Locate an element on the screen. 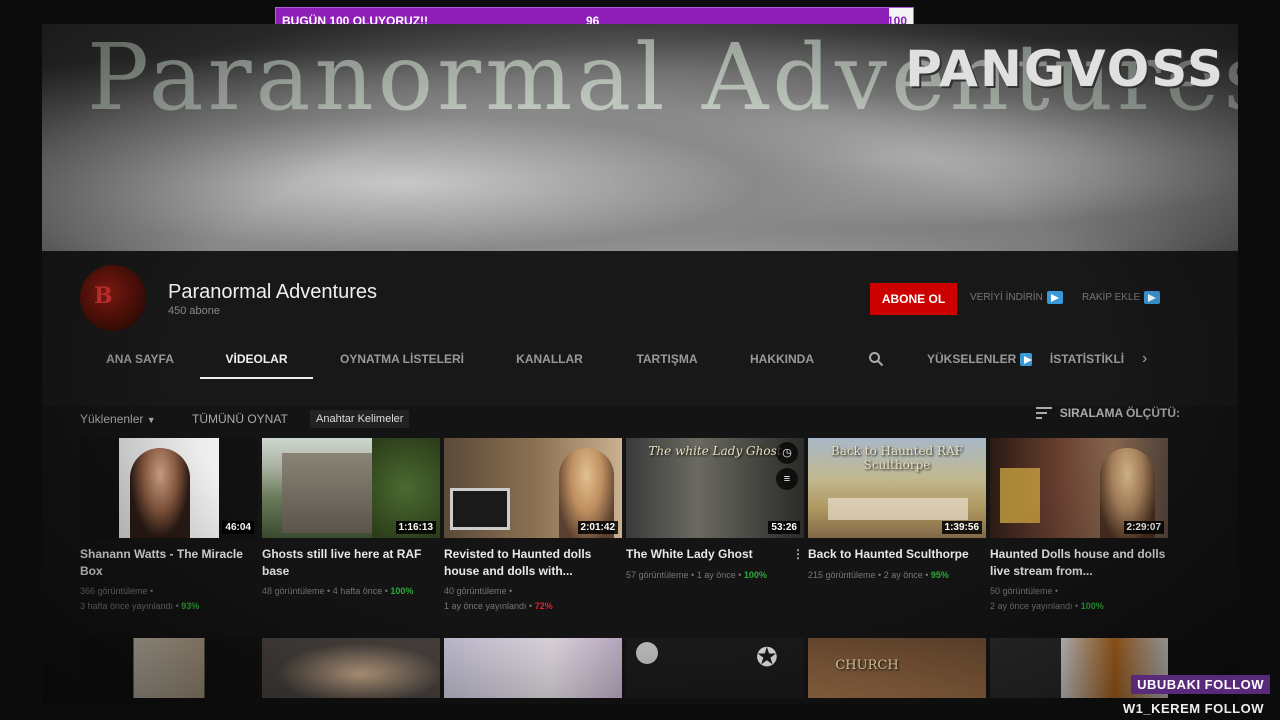 This screenshot has width=1280, height=720. video-meta: 215 görüntüleme • 2 ay önce • 95% is located at coordinates (897, 575).